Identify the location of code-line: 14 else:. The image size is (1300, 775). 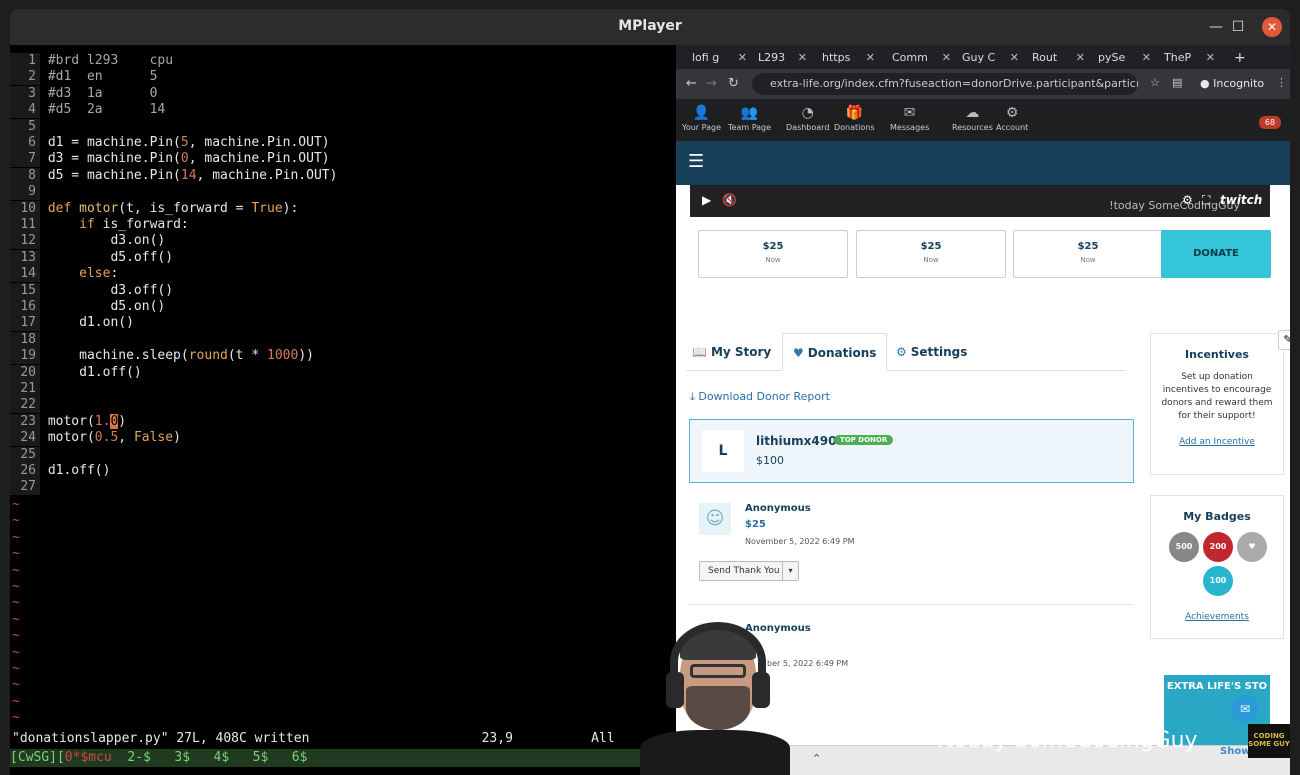
(343, 274).